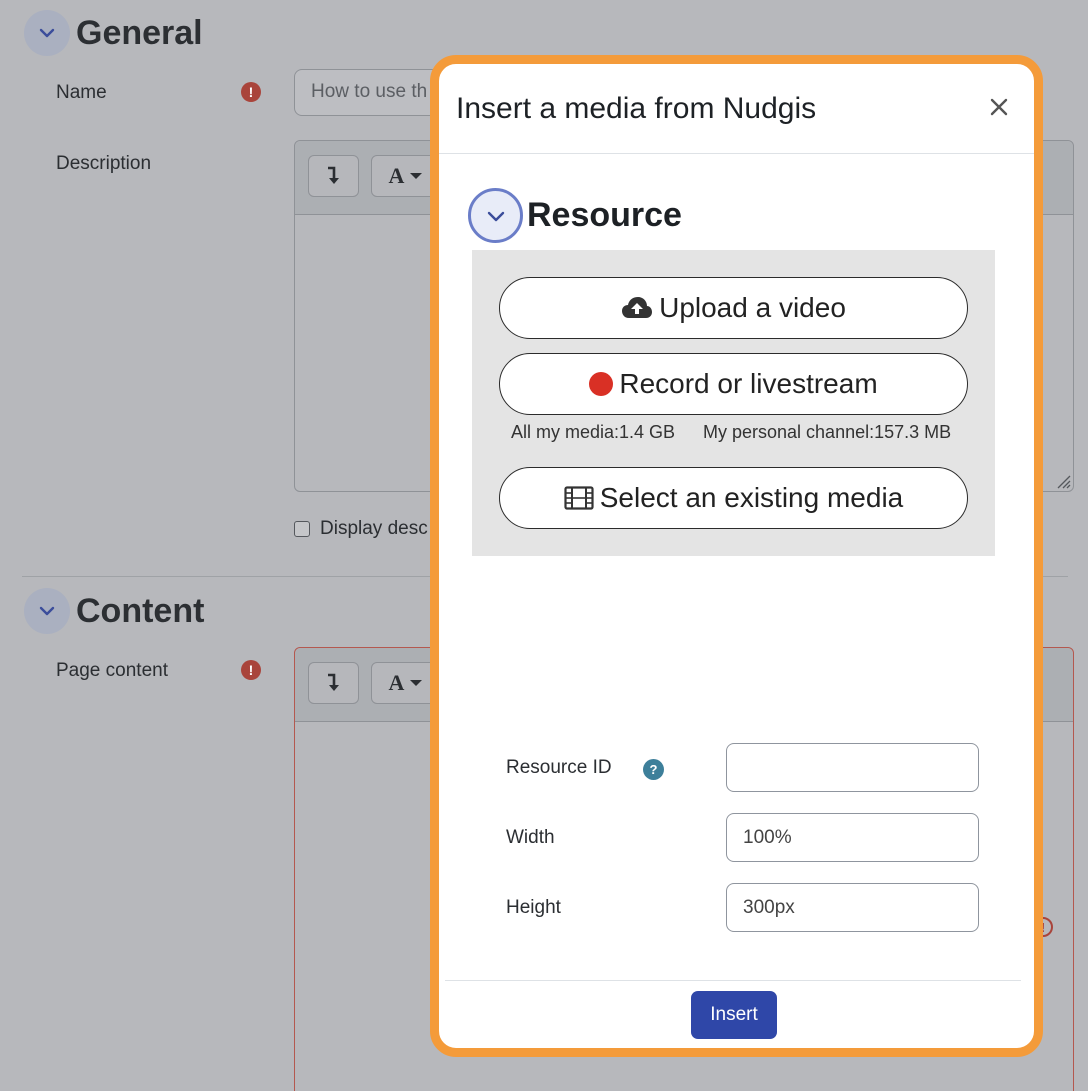 The width and height of the screenshot is (1088, 1091). I want to click on height-input, so click(852, 907).